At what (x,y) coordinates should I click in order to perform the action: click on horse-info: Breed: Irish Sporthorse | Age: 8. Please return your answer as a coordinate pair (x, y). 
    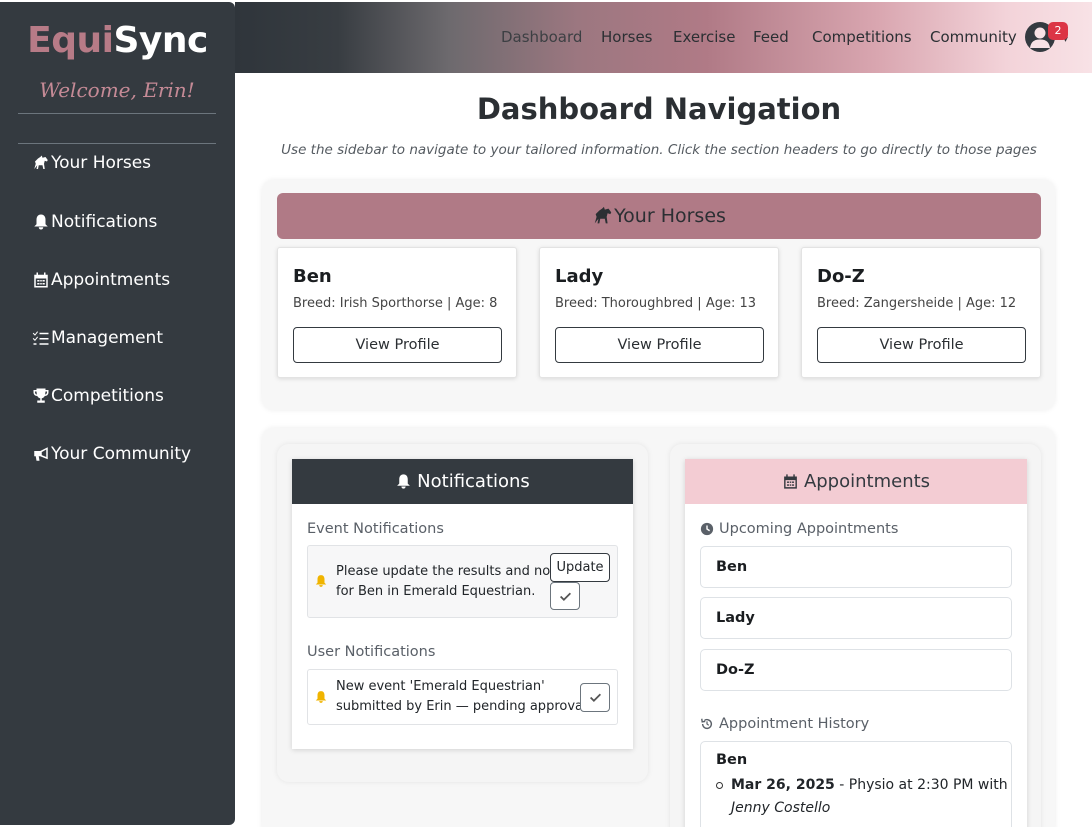
    Looking at the image, I should click on (395, 303).